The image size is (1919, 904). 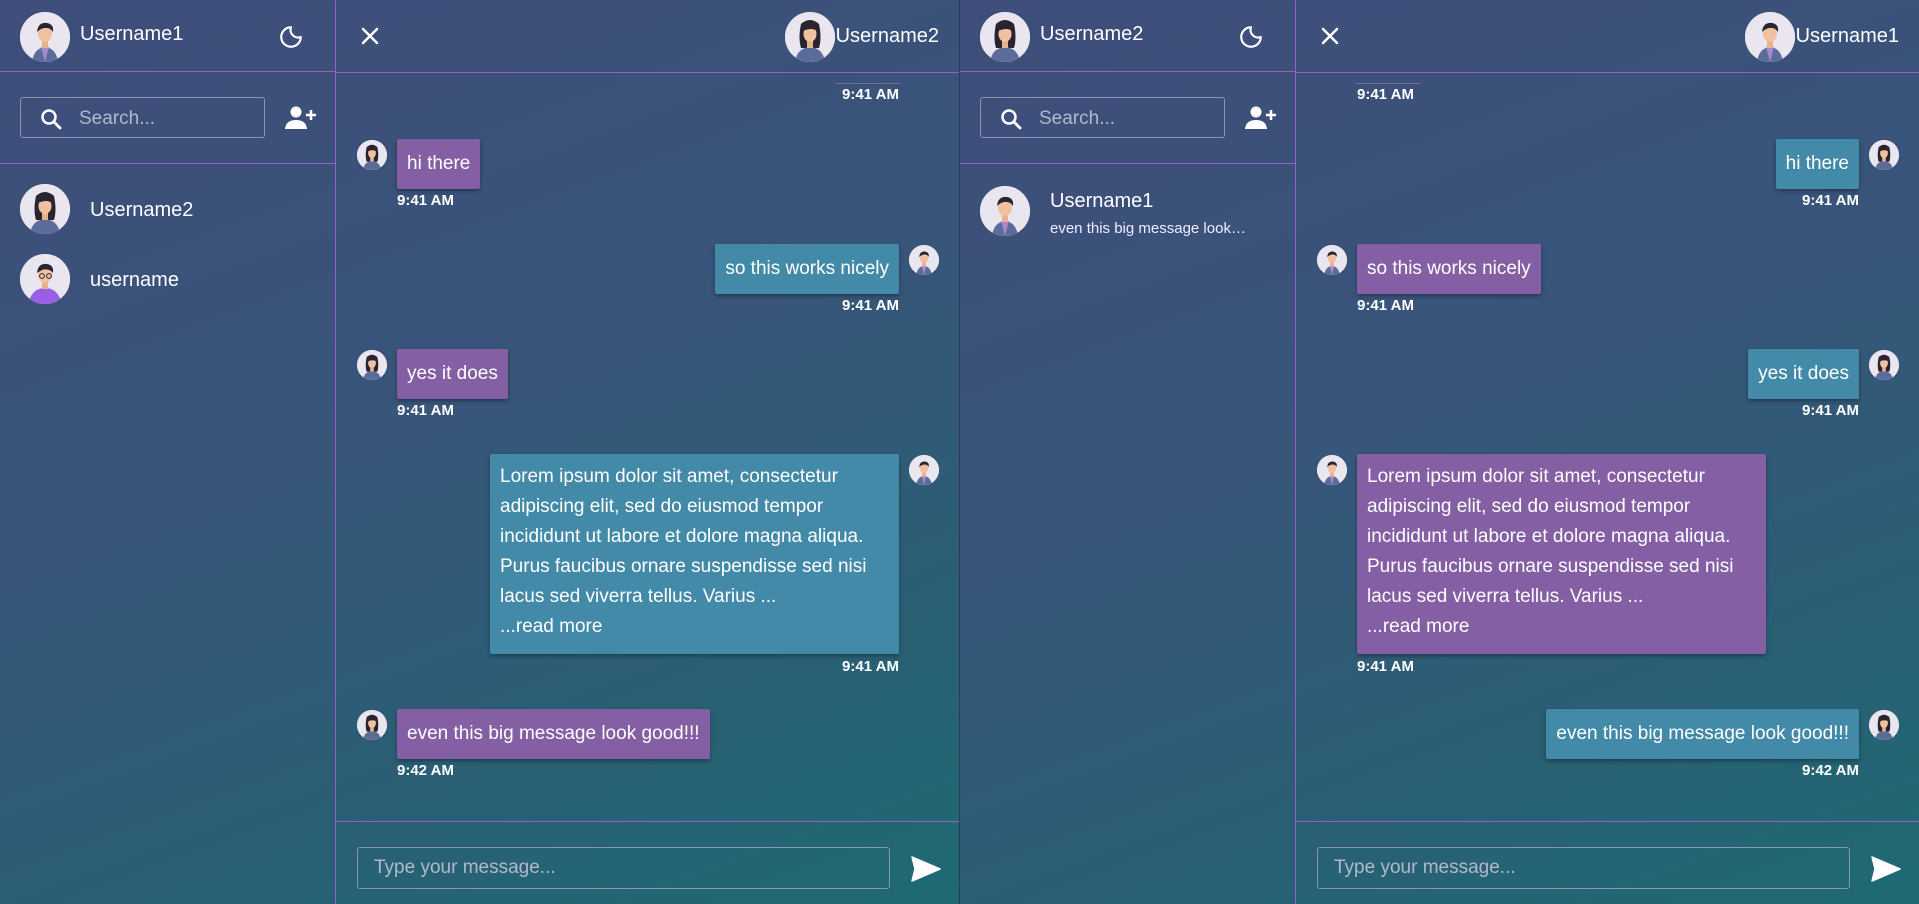 What do you see at coordinates (1607, 36) in the screenshot?
I see `chat-header: Username1` at bounding box center [1607, 36].